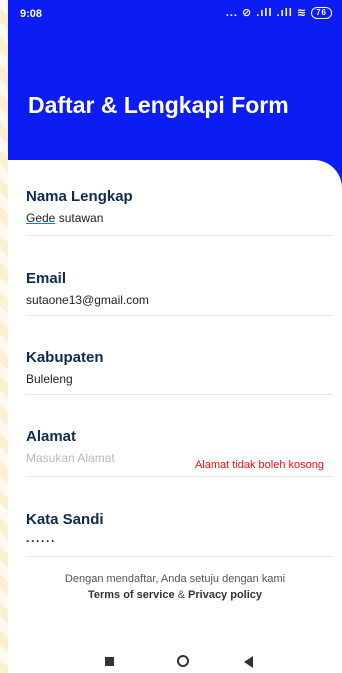  Describe the element at coordinates (179, 218) in the screenshot. I see `nama-lengkap-input: Gede sutawan` at that location.